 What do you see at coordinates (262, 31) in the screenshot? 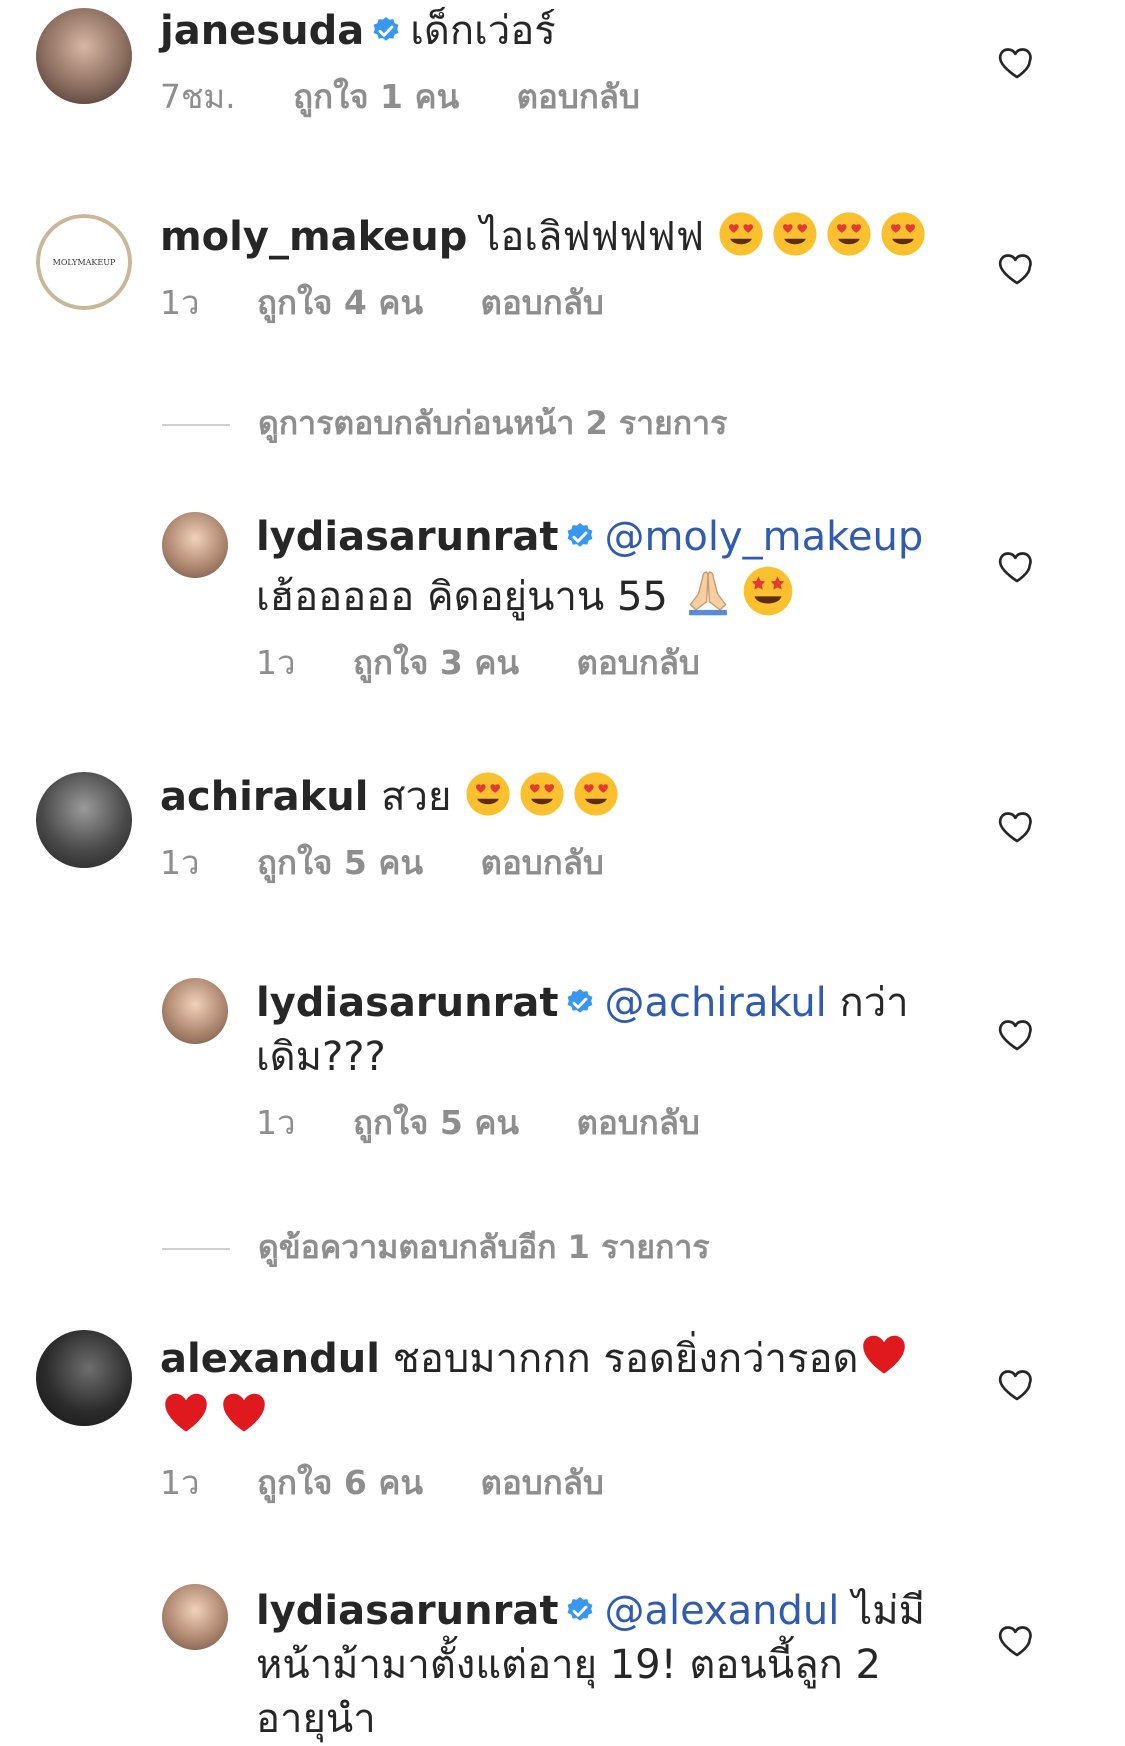
I see `username: janesuda` at bounding box center [262, 31].